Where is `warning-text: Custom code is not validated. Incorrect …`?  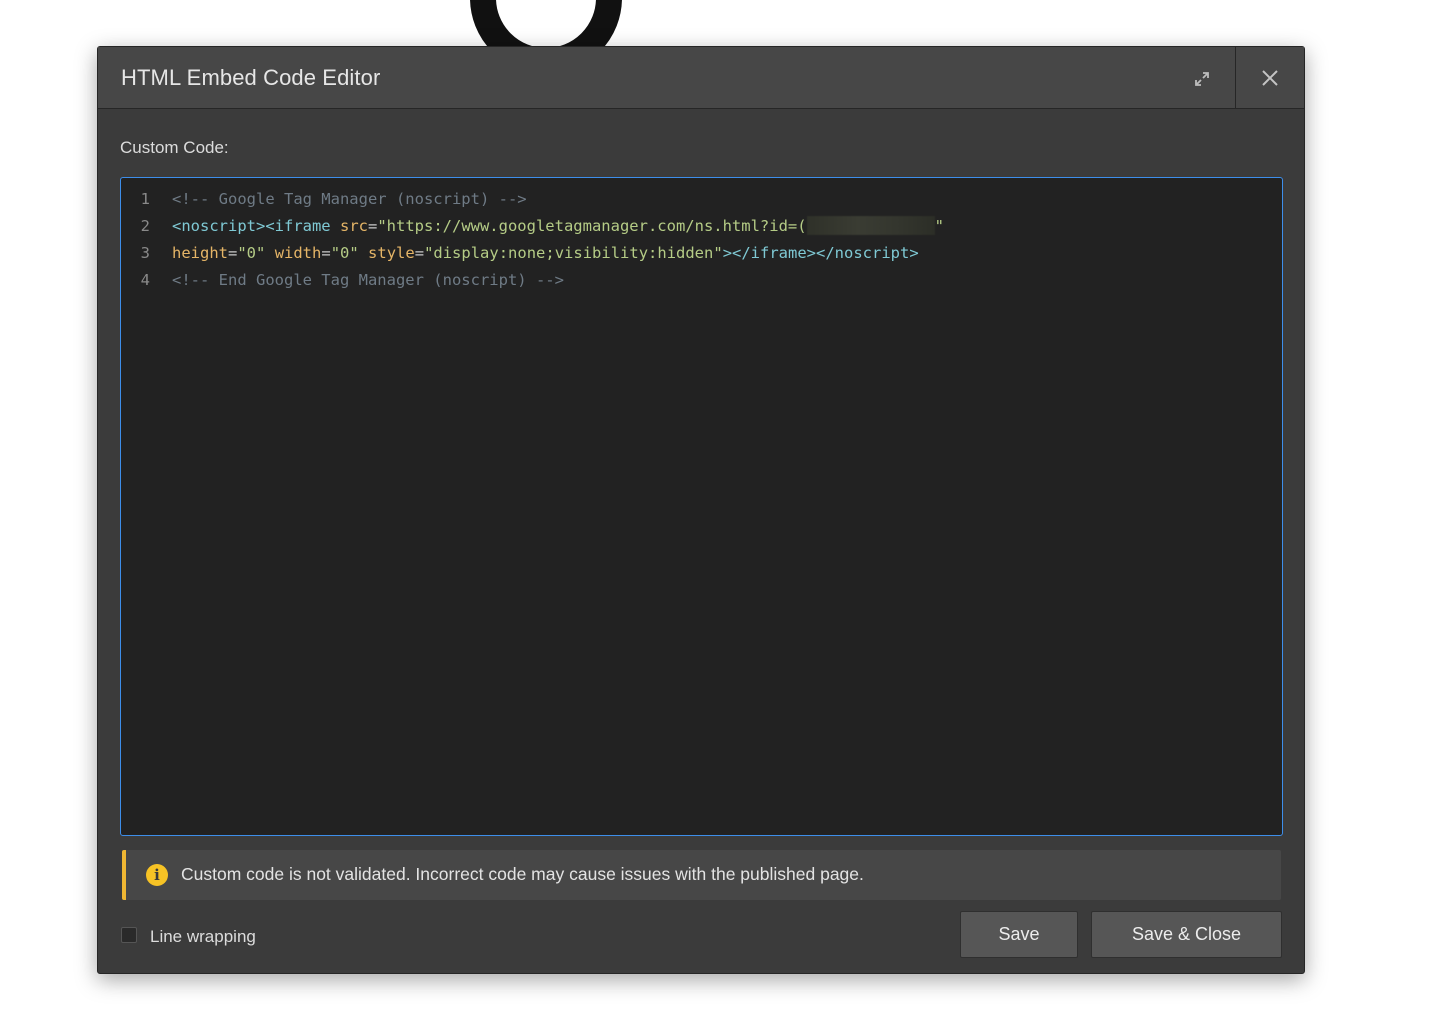 warning-text: Custom code is not validated. Incorrect … is located at coordinates (522, 874).